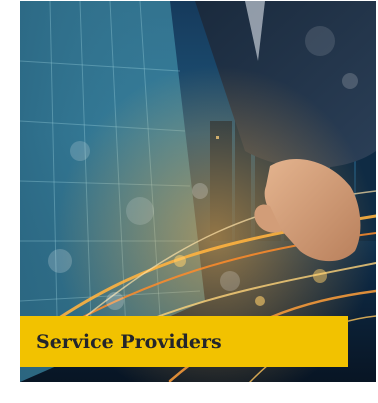  What do you see at coordinates (129, 341) in the screenshot?
I see `card-title: Service Providers` at bounding box center [129, 341].